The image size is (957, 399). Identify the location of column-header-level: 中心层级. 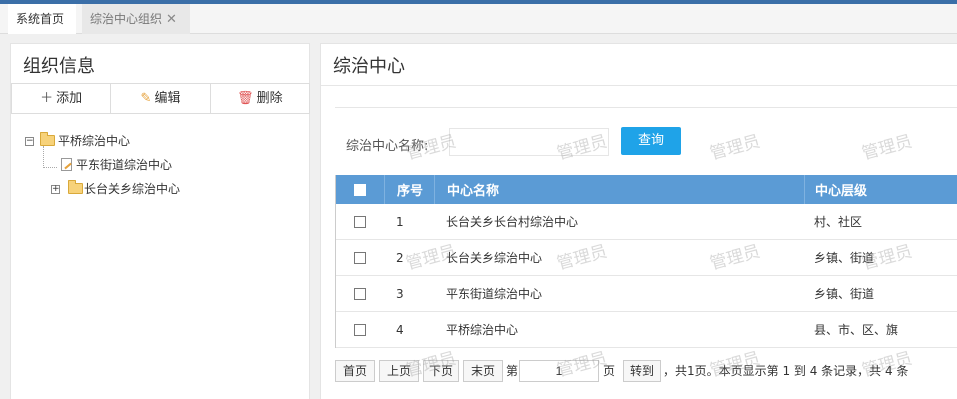
(880, 189).